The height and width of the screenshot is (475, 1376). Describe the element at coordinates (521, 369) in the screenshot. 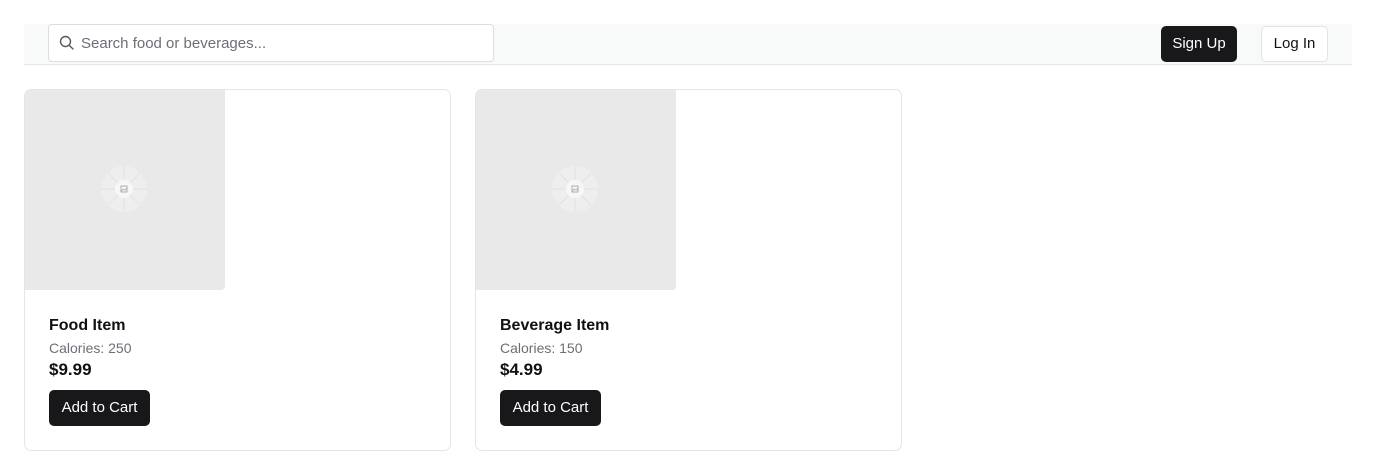

I see `product-price: $4.99` at that location.